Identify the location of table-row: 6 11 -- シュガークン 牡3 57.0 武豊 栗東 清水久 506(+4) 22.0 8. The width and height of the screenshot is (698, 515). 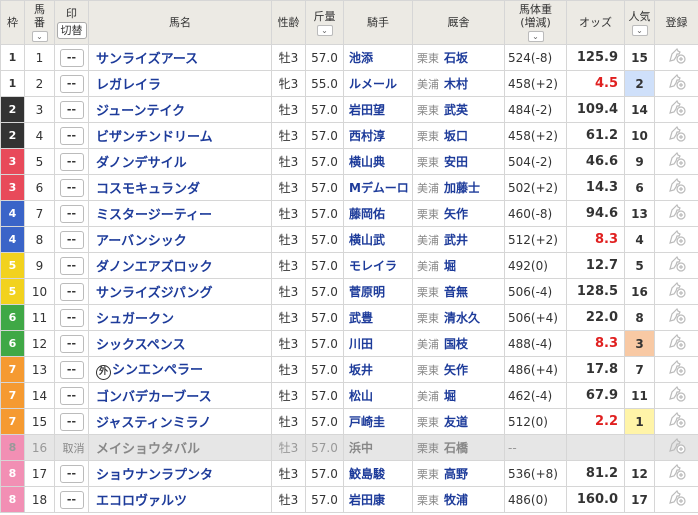
(349, 317).